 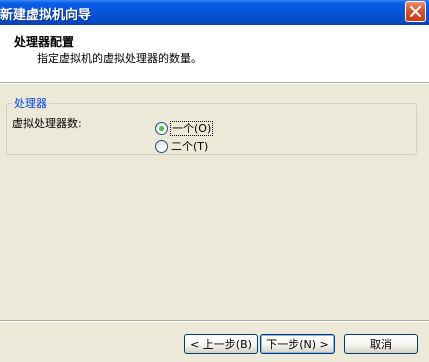 What do you see at coordinates (46, 15) in the screenshot?
I see `window-title: 新建虚拟机向导` at bounding box center [46, 15].